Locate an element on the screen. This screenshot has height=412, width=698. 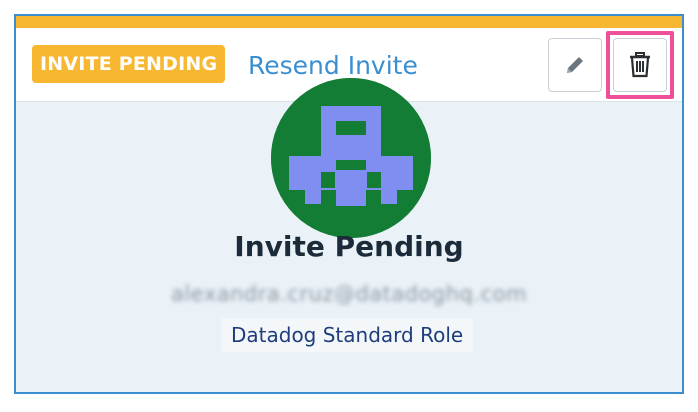
pencil-icon is located at coordinates (575, 65).